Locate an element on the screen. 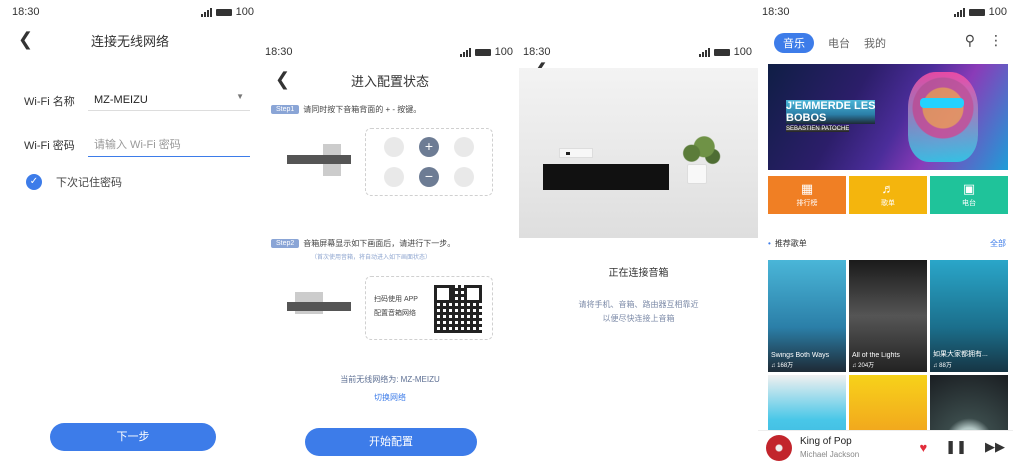 Image resolution: width=1013 pixels, height=464 pixels. banner-artist: SEBASTIEN PATOCHE is located at coordinates (818, 129).